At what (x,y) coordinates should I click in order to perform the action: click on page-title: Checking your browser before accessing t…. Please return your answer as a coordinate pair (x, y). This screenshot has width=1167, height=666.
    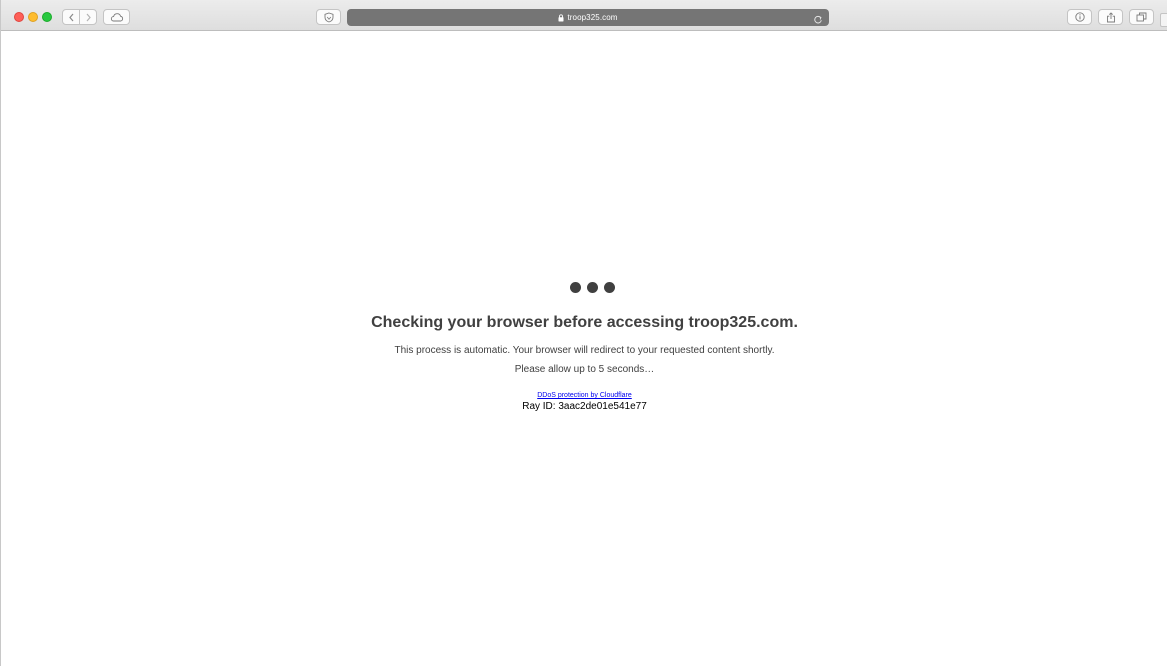
    Looking at the image, I should click on (584, 322).